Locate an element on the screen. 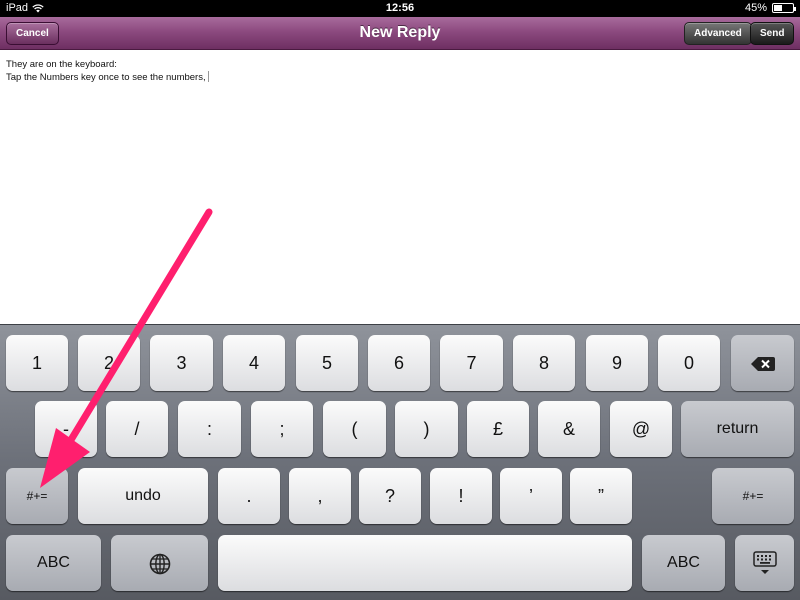 The image size is (800, 600). key-close-paren: ) is located at coordinates (426, 429).